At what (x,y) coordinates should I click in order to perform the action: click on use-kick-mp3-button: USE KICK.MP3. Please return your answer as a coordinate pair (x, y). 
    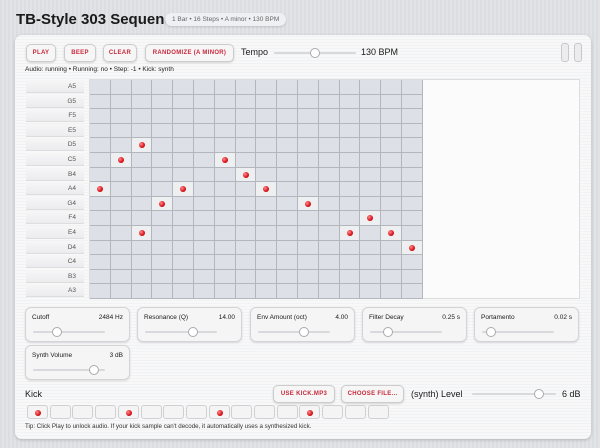
    Looking at the image, I should click on (304, 394).